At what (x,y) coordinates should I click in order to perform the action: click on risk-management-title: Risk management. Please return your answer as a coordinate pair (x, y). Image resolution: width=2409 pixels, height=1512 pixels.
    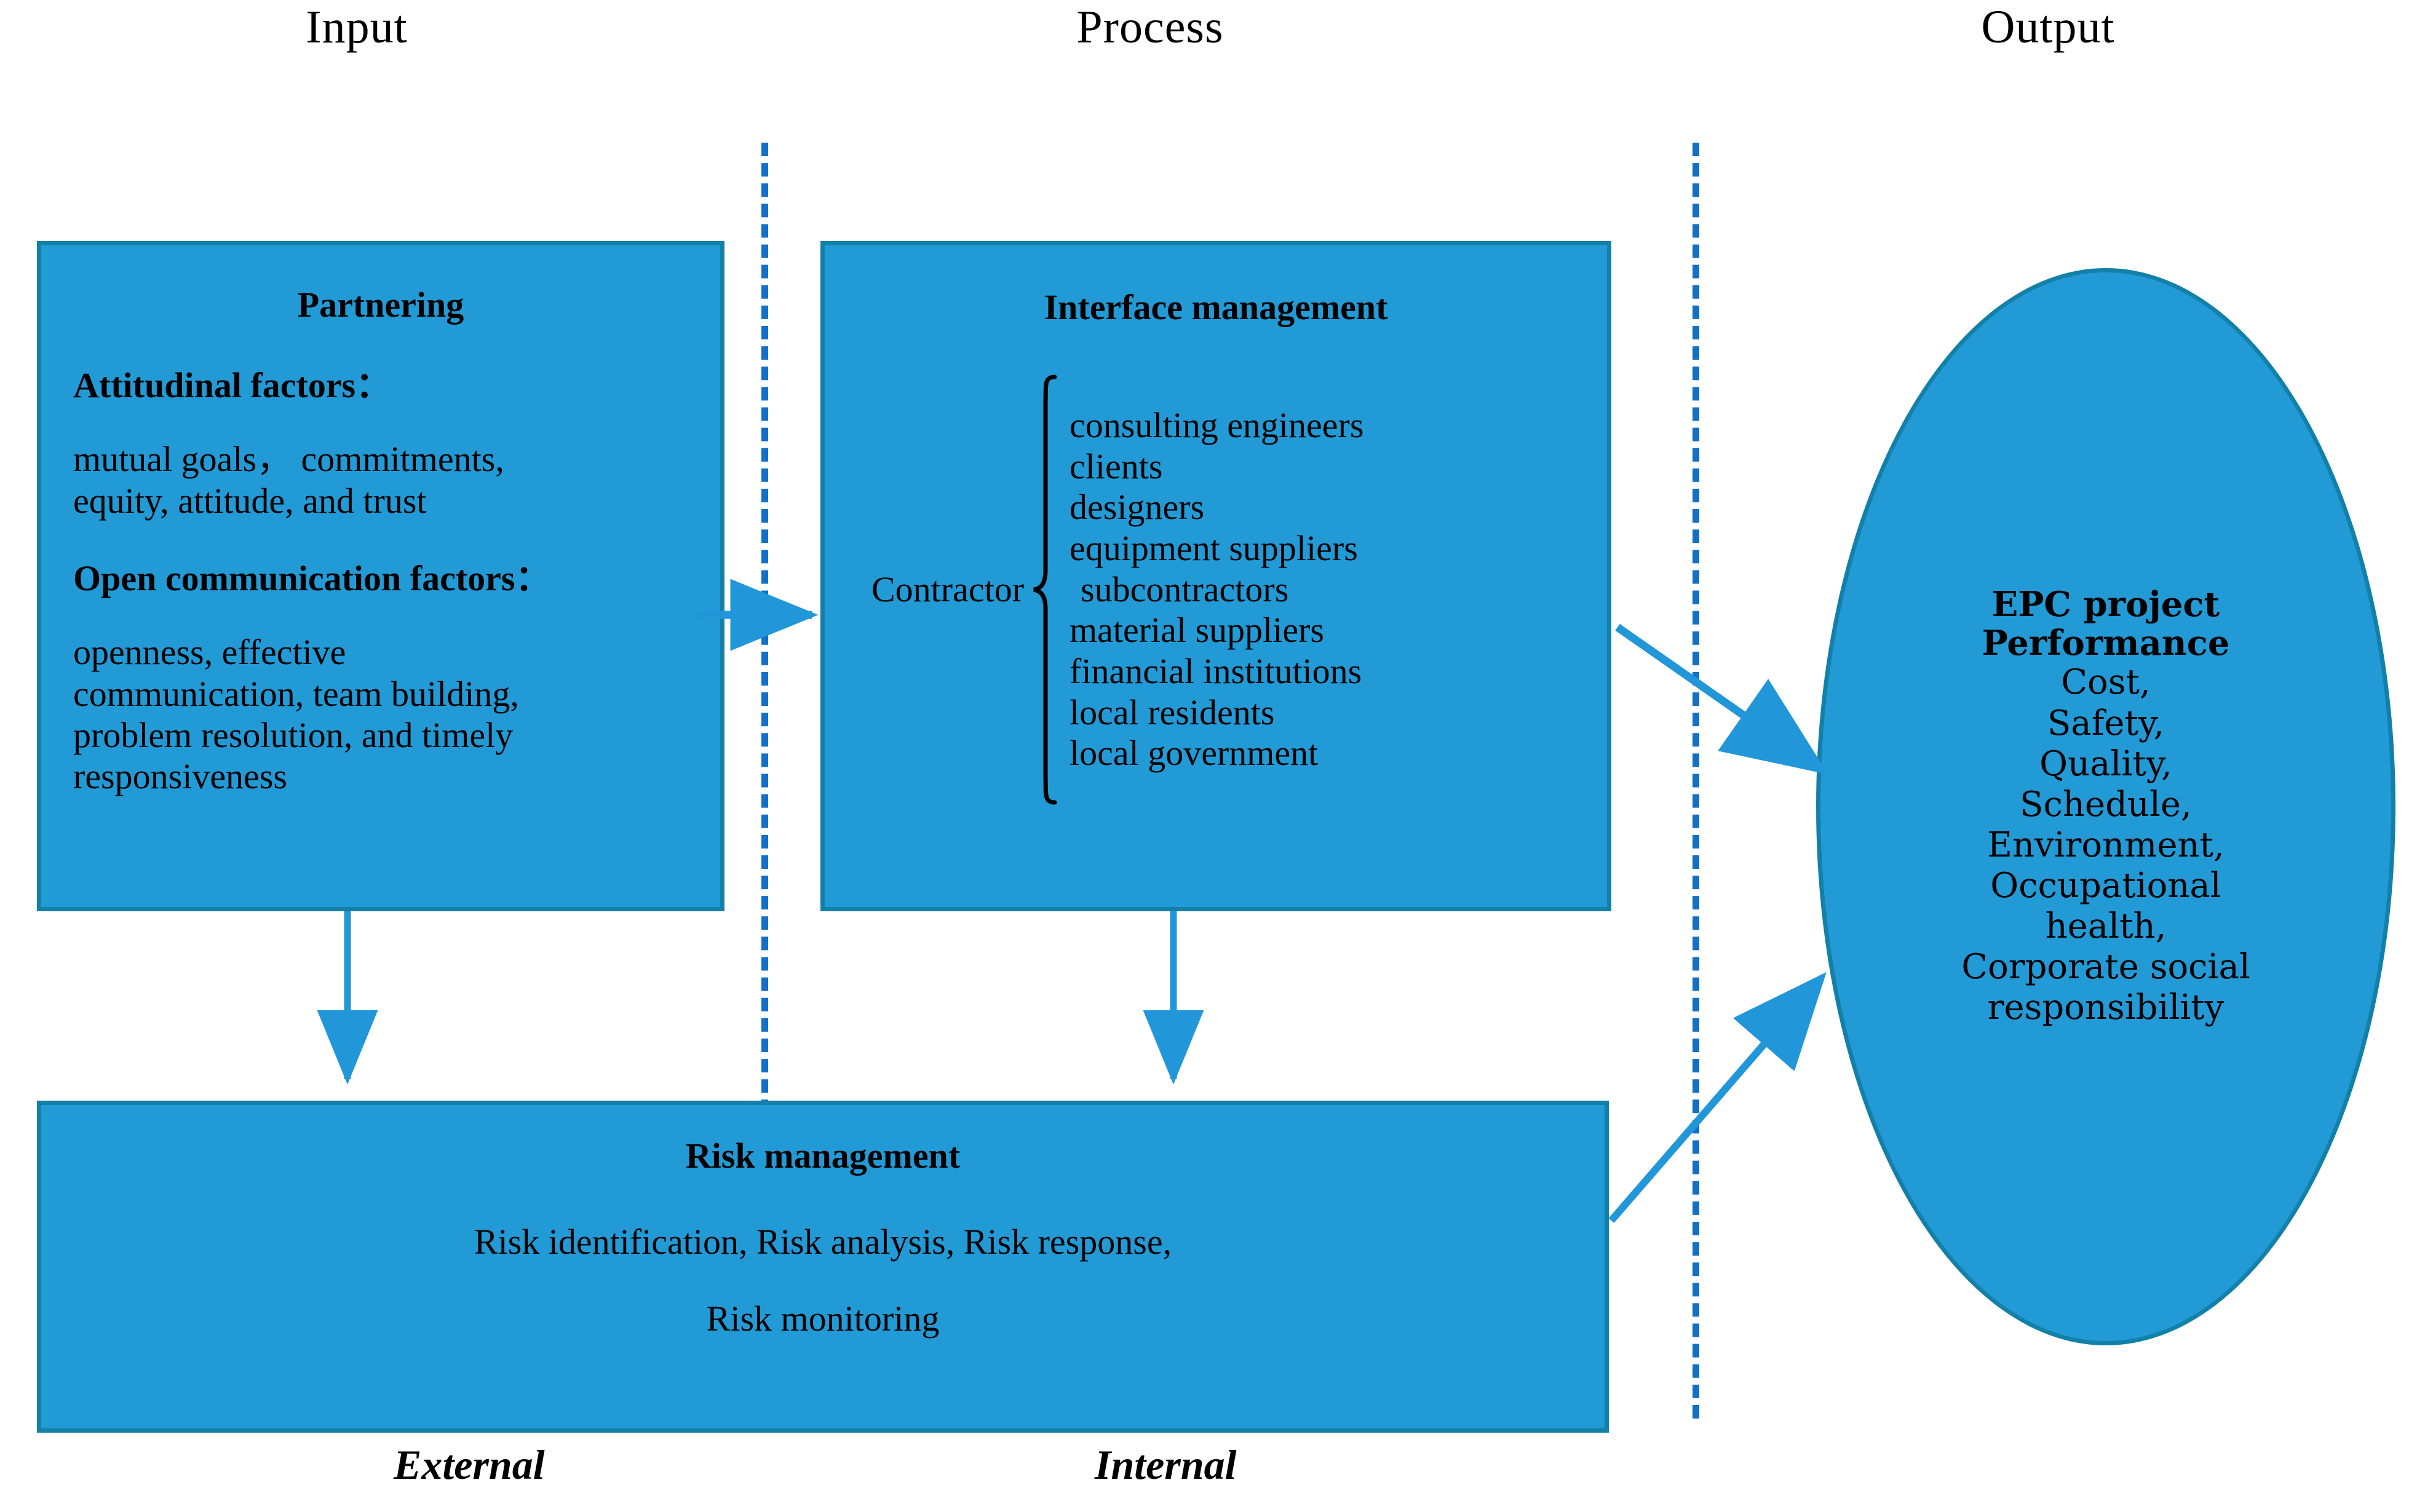
    Looking at the image, I should click on (823, 1156).